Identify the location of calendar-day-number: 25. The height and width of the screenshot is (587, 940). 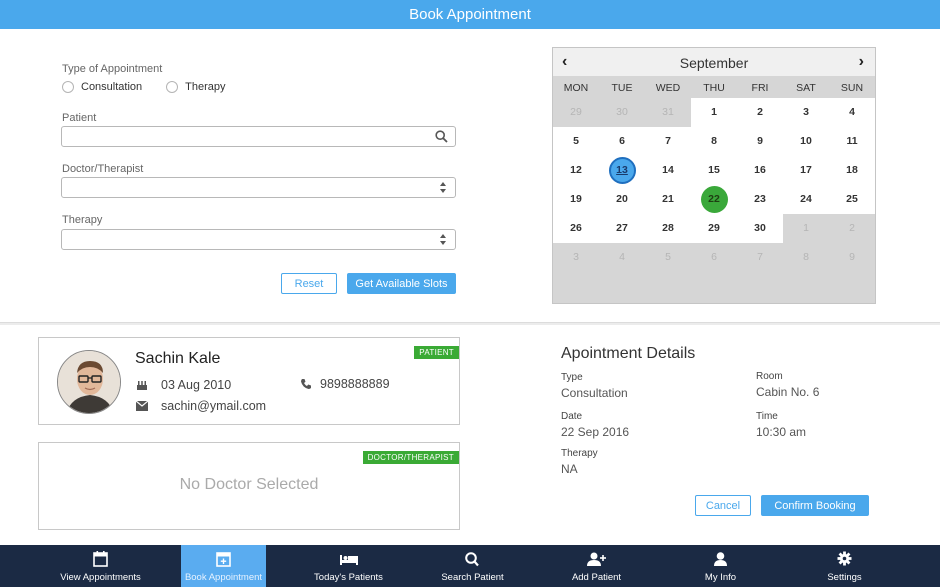
(852, 199).